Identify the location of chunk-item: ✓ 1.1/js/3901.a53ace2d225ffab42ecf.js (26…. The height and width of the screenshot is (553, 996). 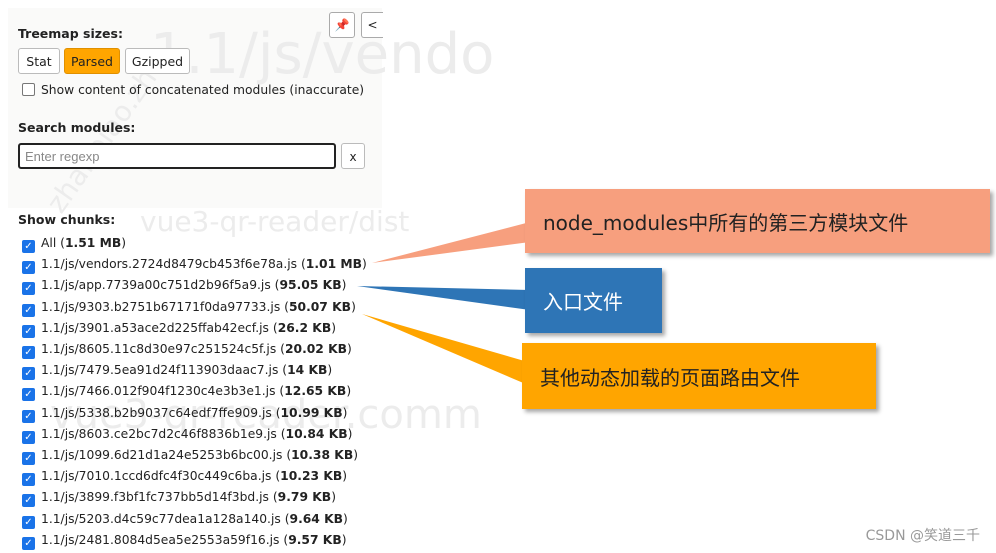
(179, 329).